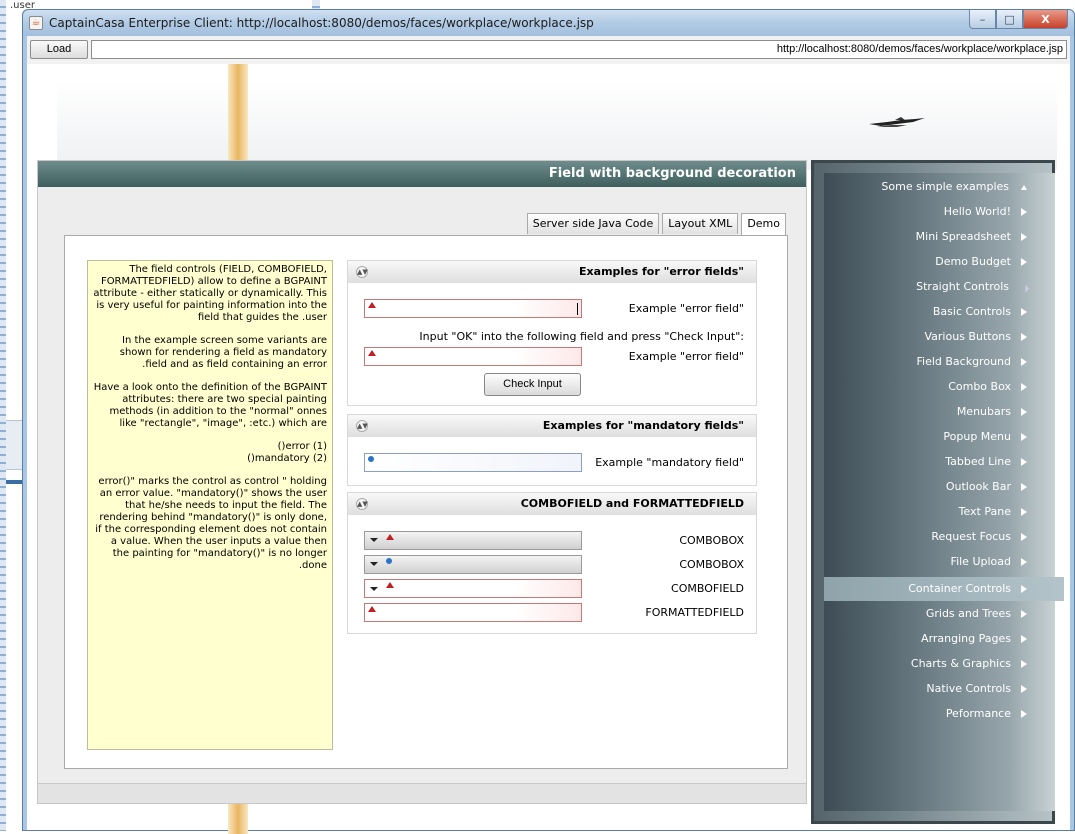  I want to click on nav-tabbed-line: Tabbed Line, so click(986, 462).